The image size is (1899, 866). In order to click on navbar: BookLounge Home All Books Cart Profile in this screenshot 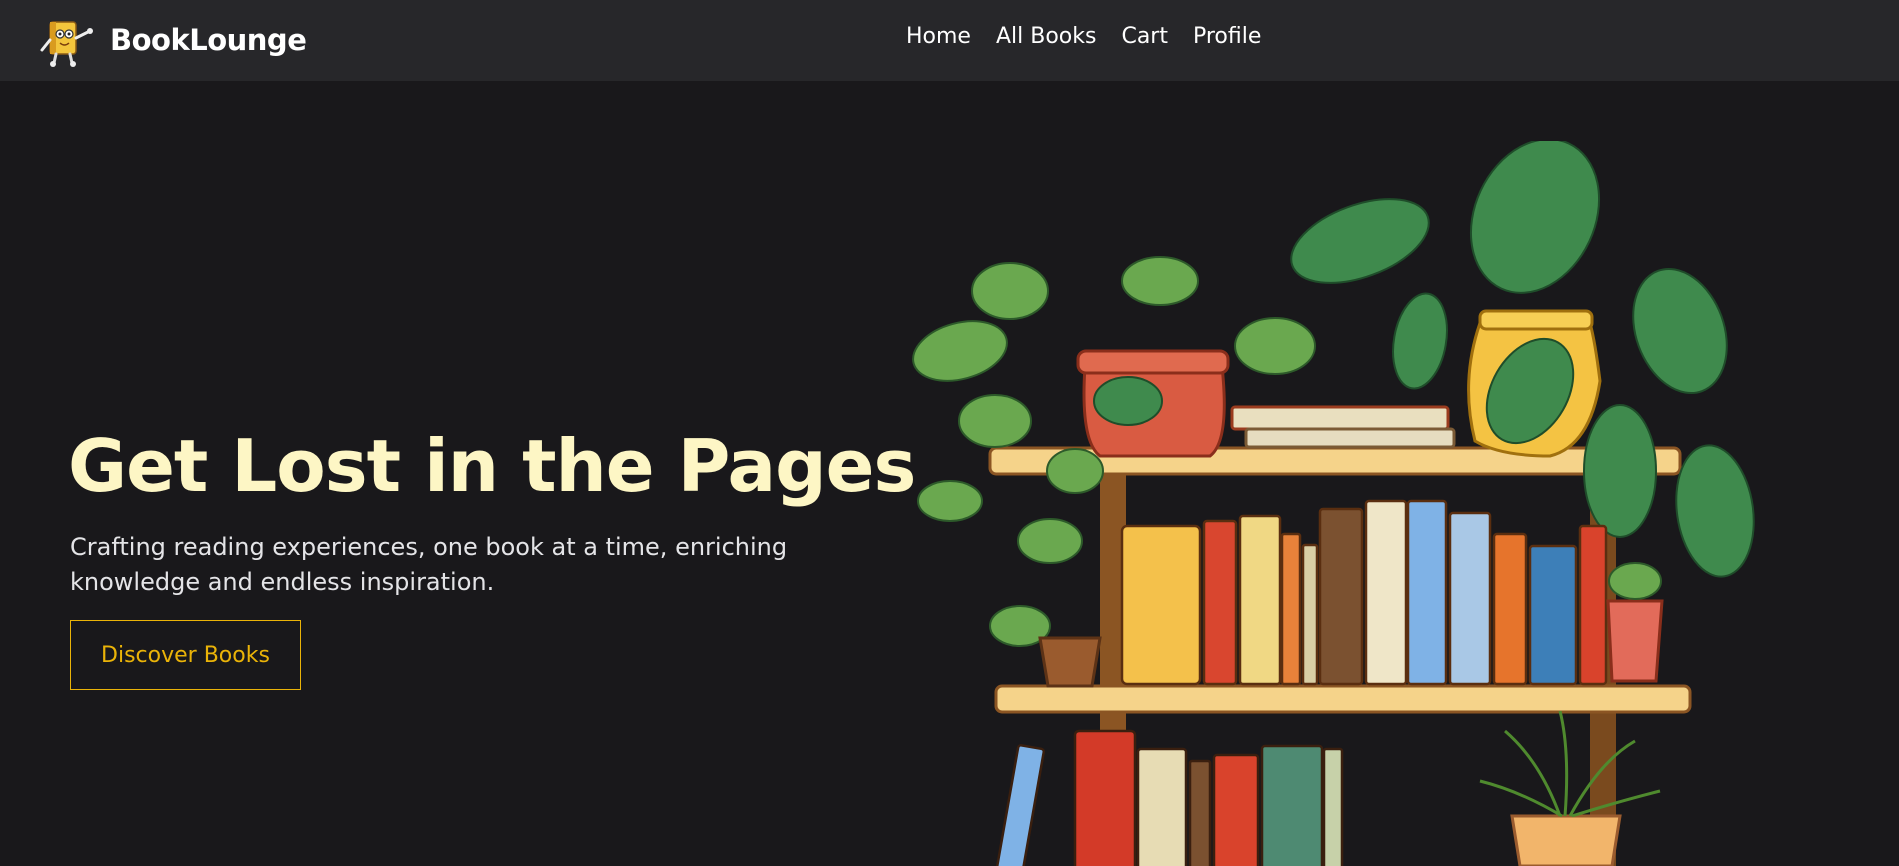, I will do `click(949, 40)`.